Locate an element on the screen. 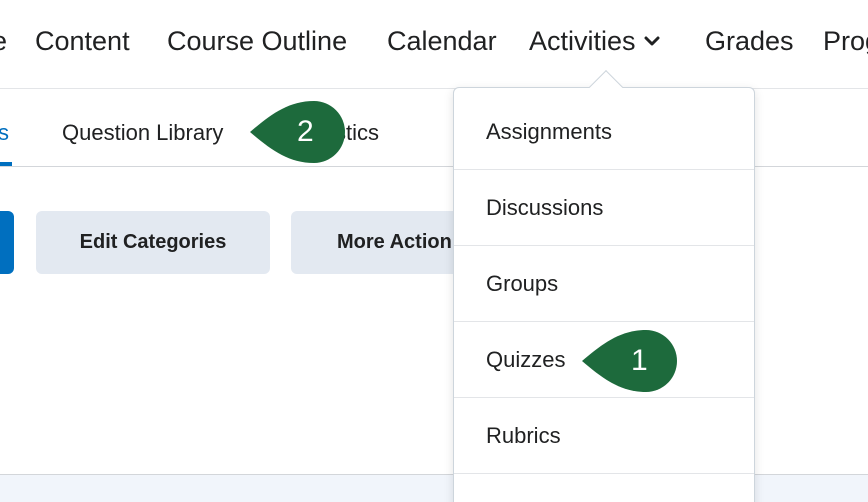 This screenshot has height=502, width=868. menu-item-discussions: Discussions is located at coordinates (604, 208).